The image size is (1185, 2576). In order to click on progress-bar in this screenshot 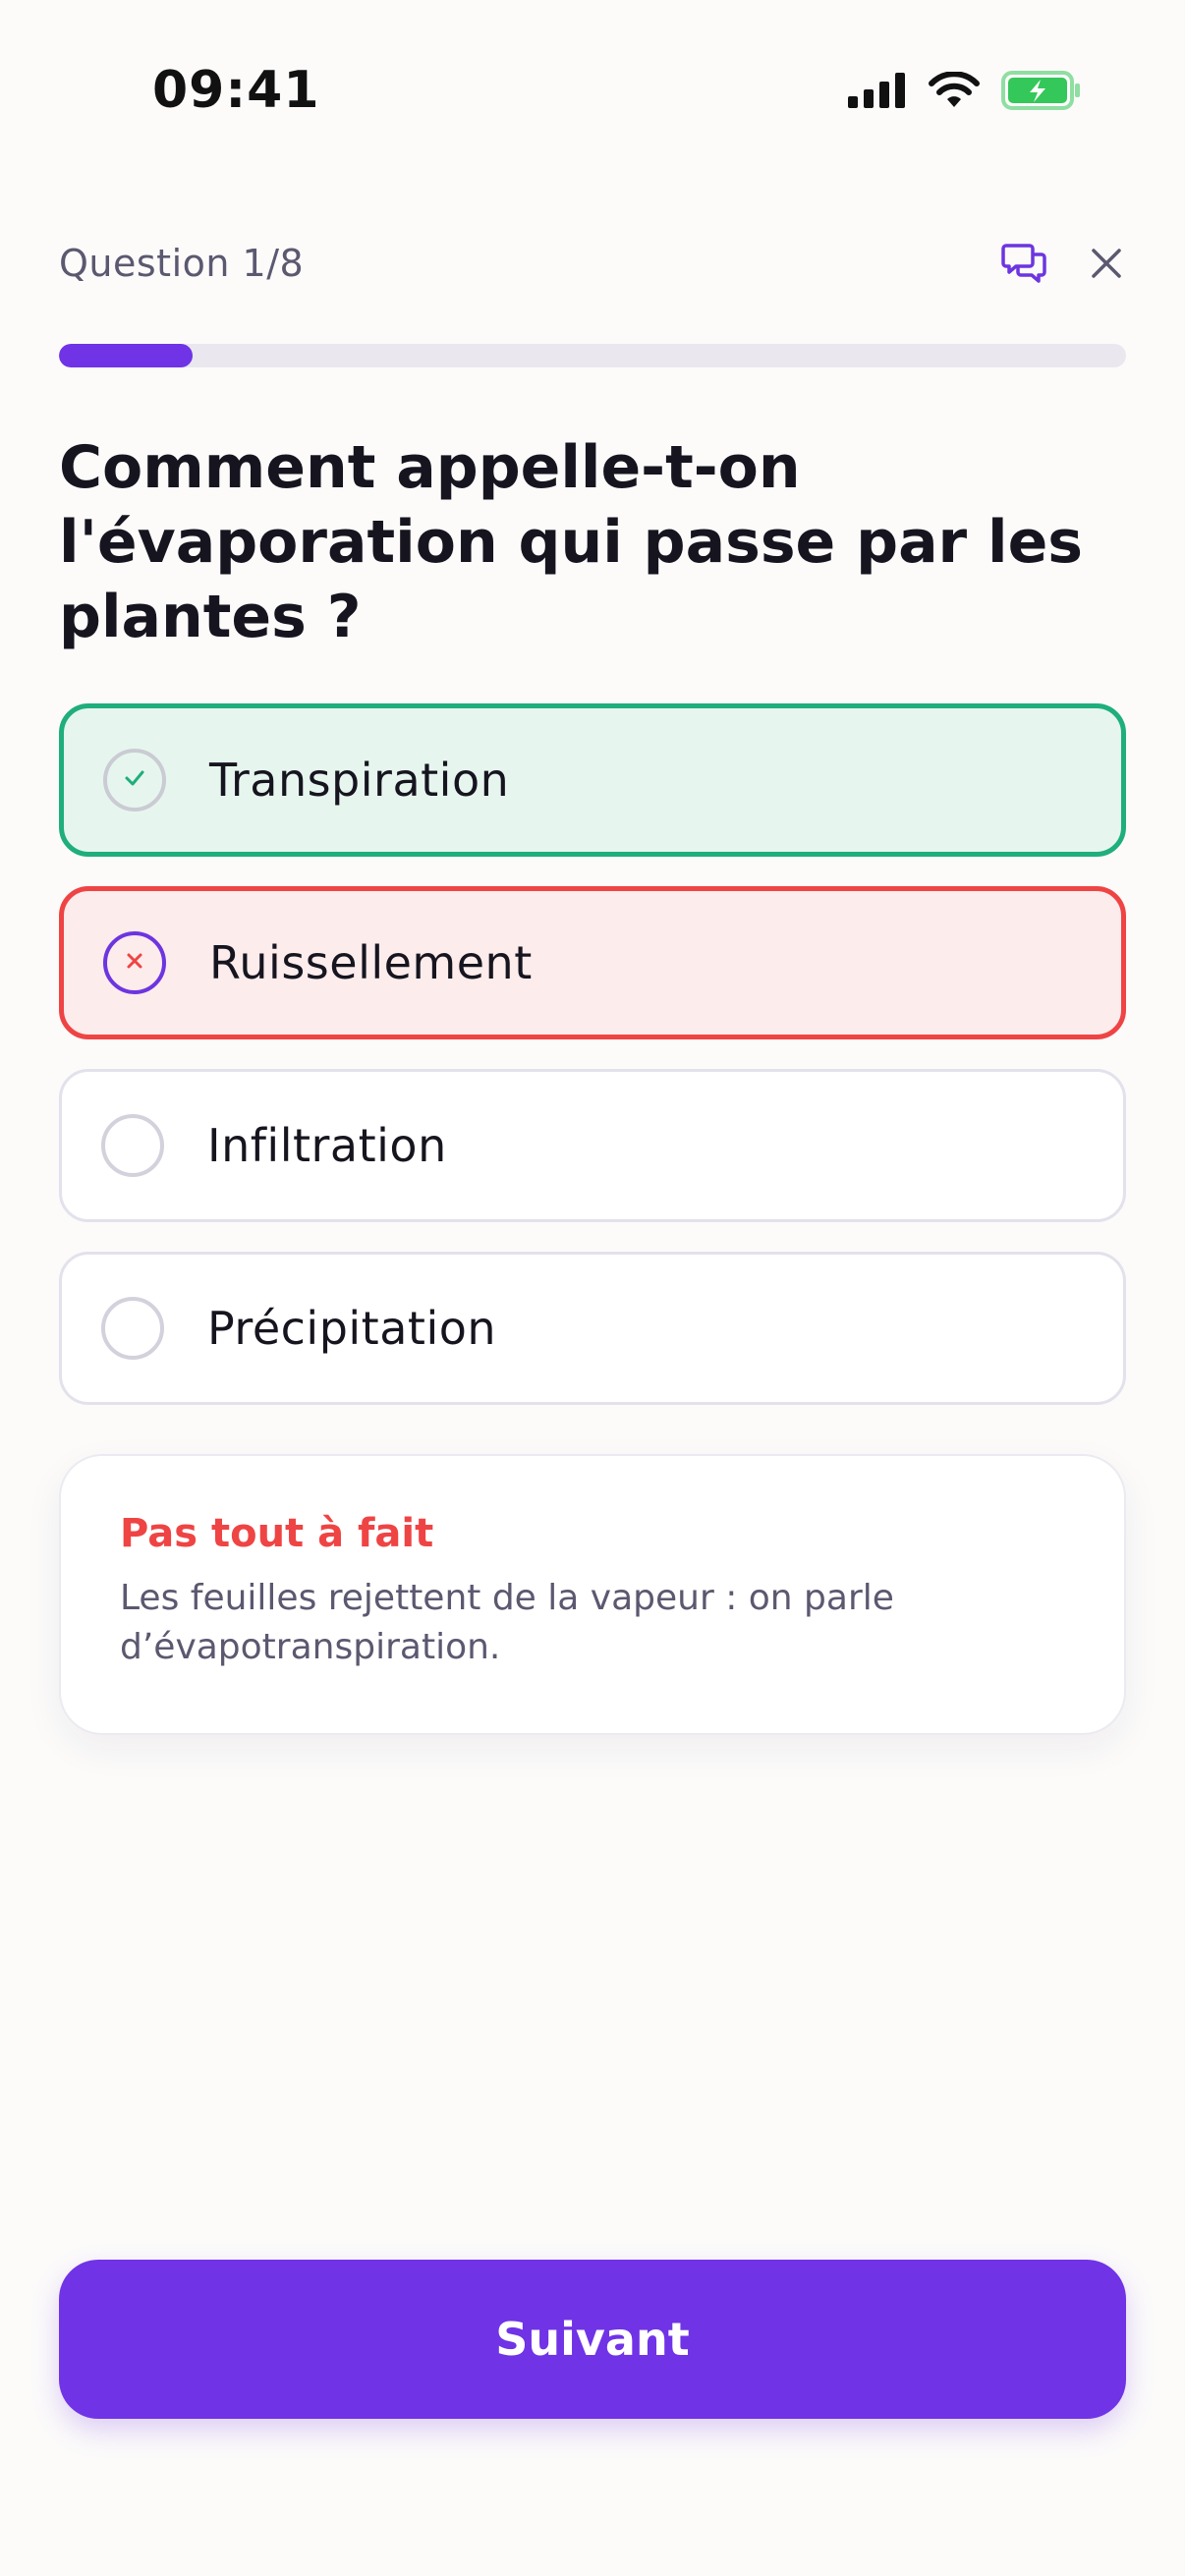, I will do `click(592, 355)`.